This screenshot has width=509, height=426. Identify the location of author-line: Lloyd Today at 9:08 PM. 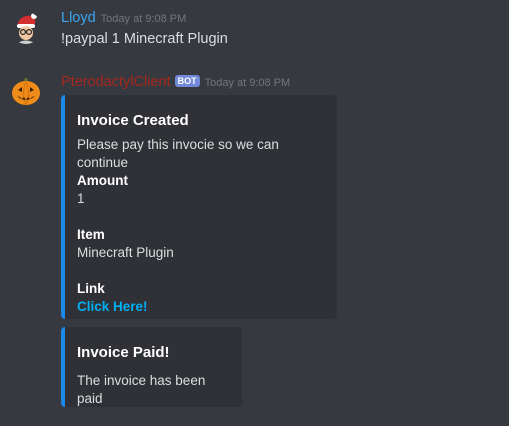
(123, 18).